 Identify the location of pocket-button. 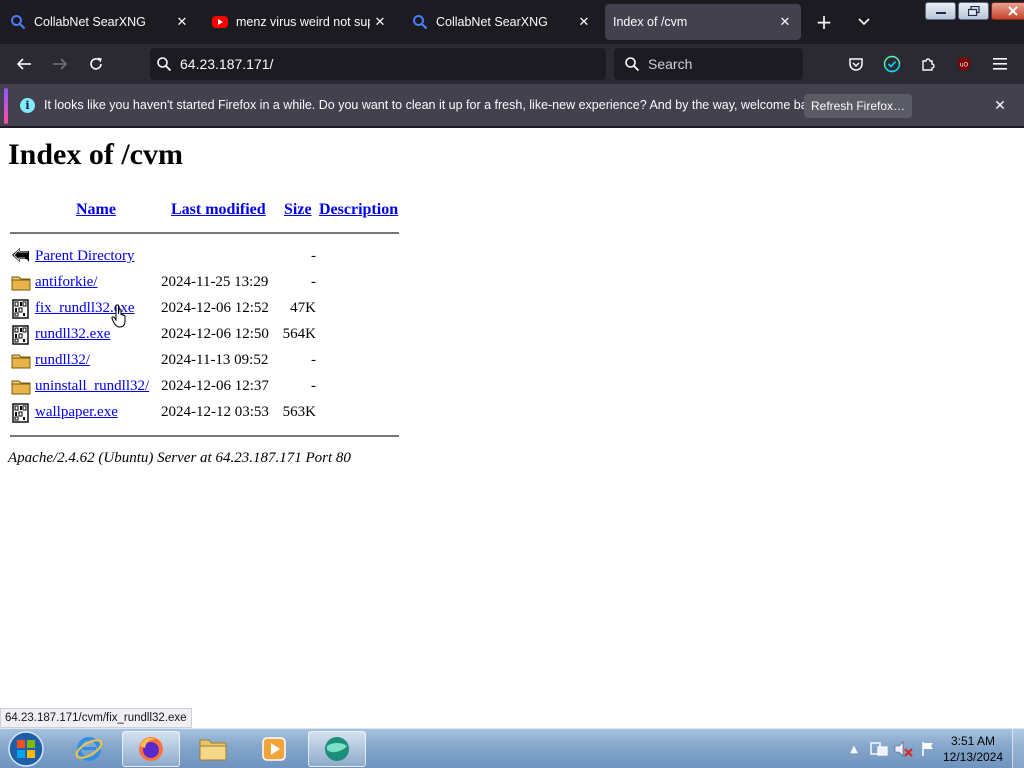
(856, 64).